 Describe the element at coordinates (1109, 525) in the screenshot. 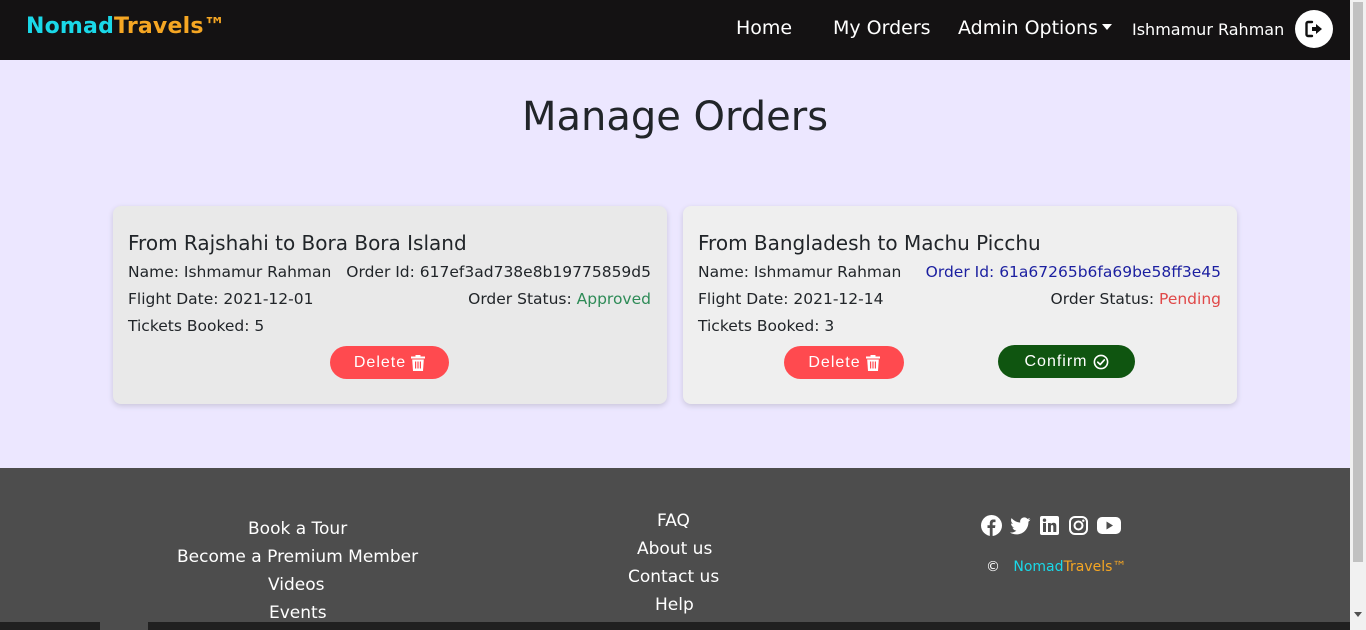

I see `youtube-icon` at that location.